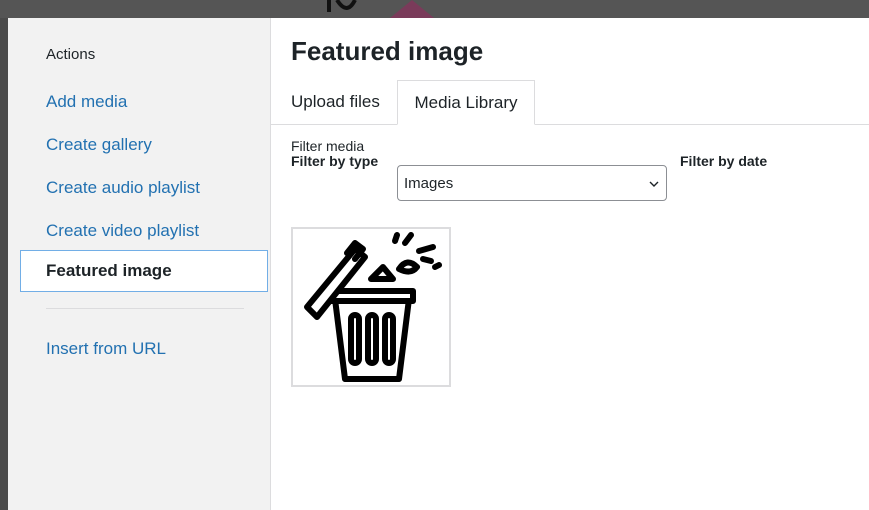 Image resolution: width=869 pixels, height=510 pixels. Describe the element at coordinates (145, 308) in the screenshot. I see `sidebar-separator` at that location.